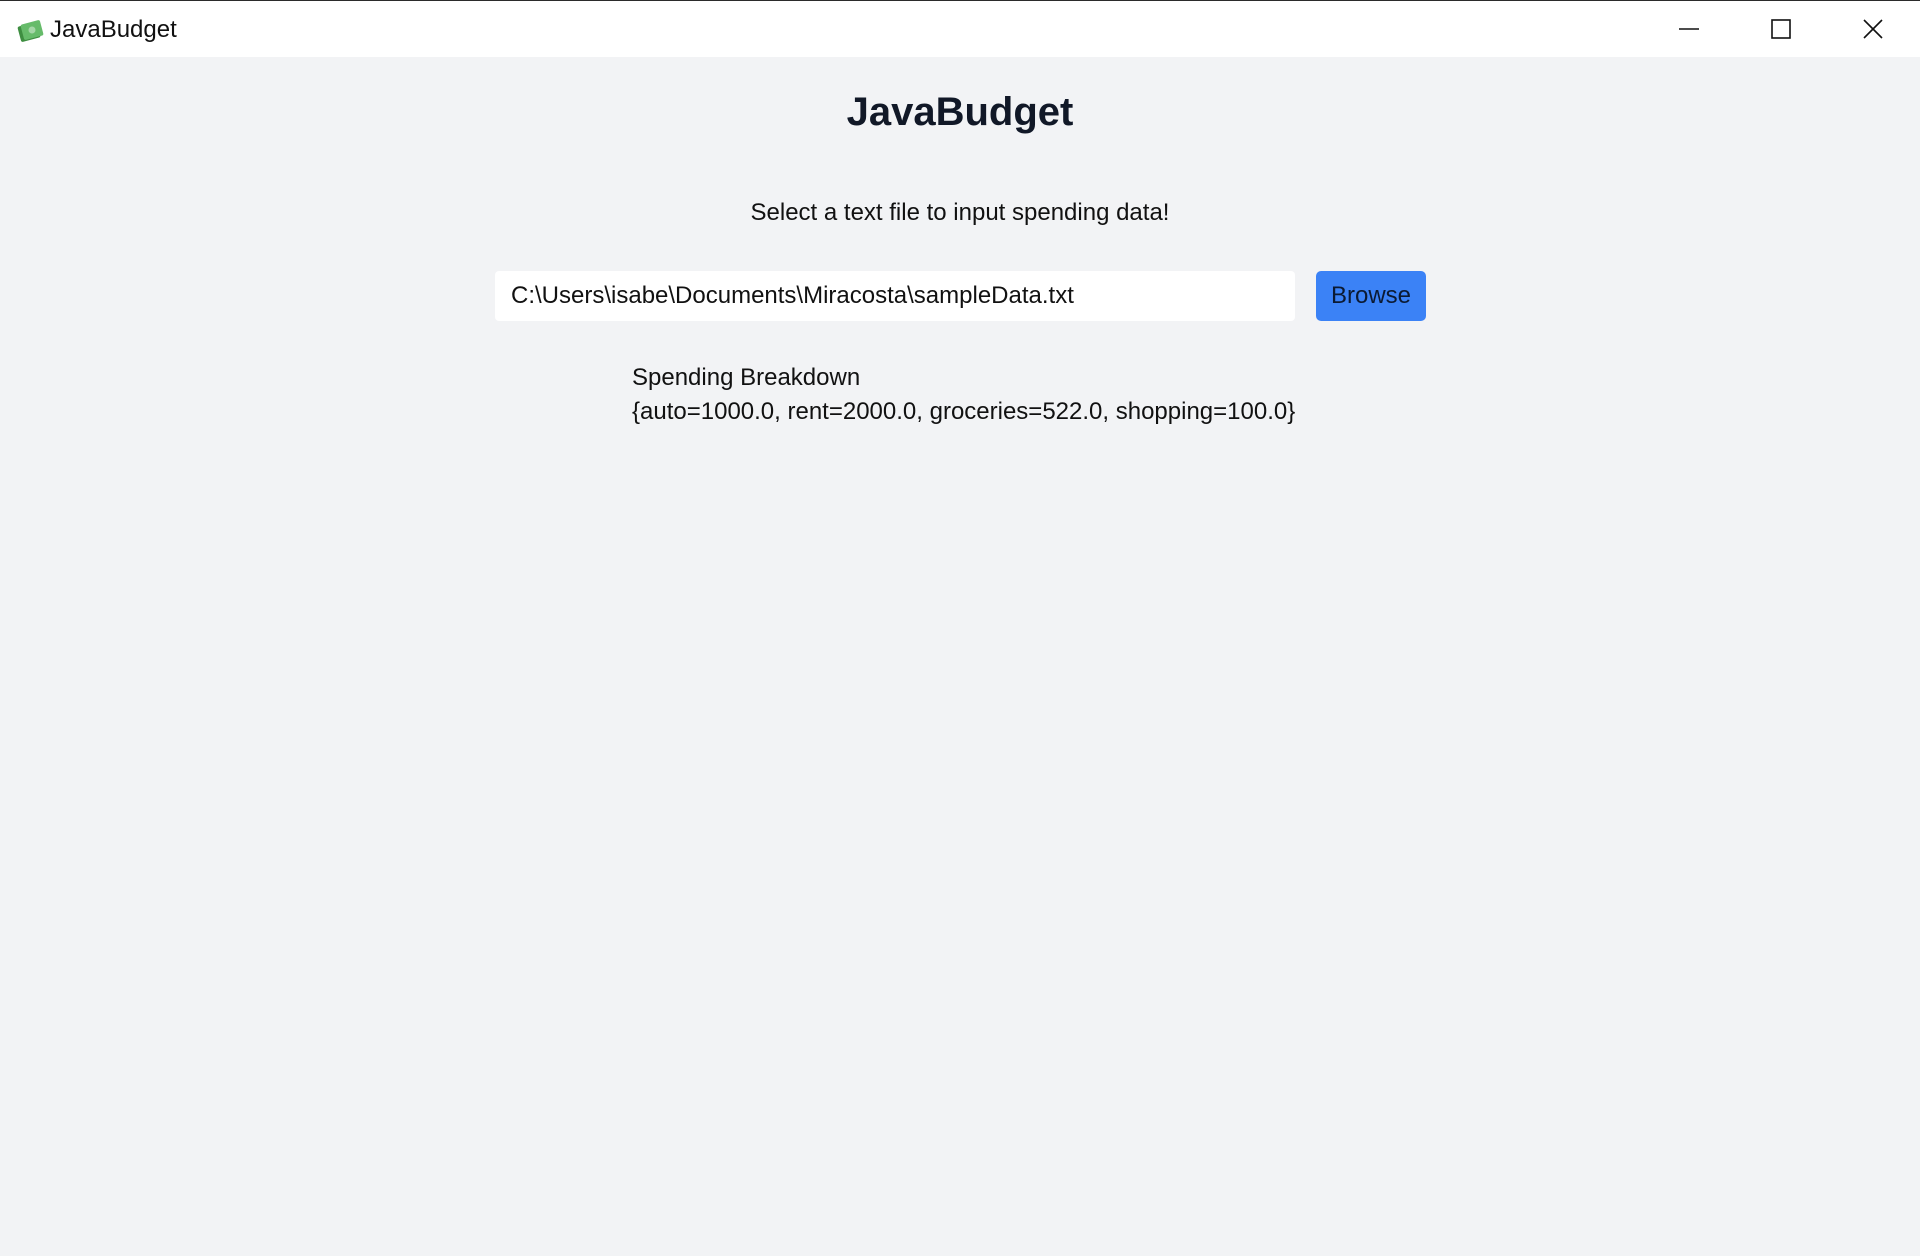 This screenshot has height=1256, width=1920. Describe the element at coordinates (113, 29) in the screenshot. I see `window-title: JavaBudget` at that location.